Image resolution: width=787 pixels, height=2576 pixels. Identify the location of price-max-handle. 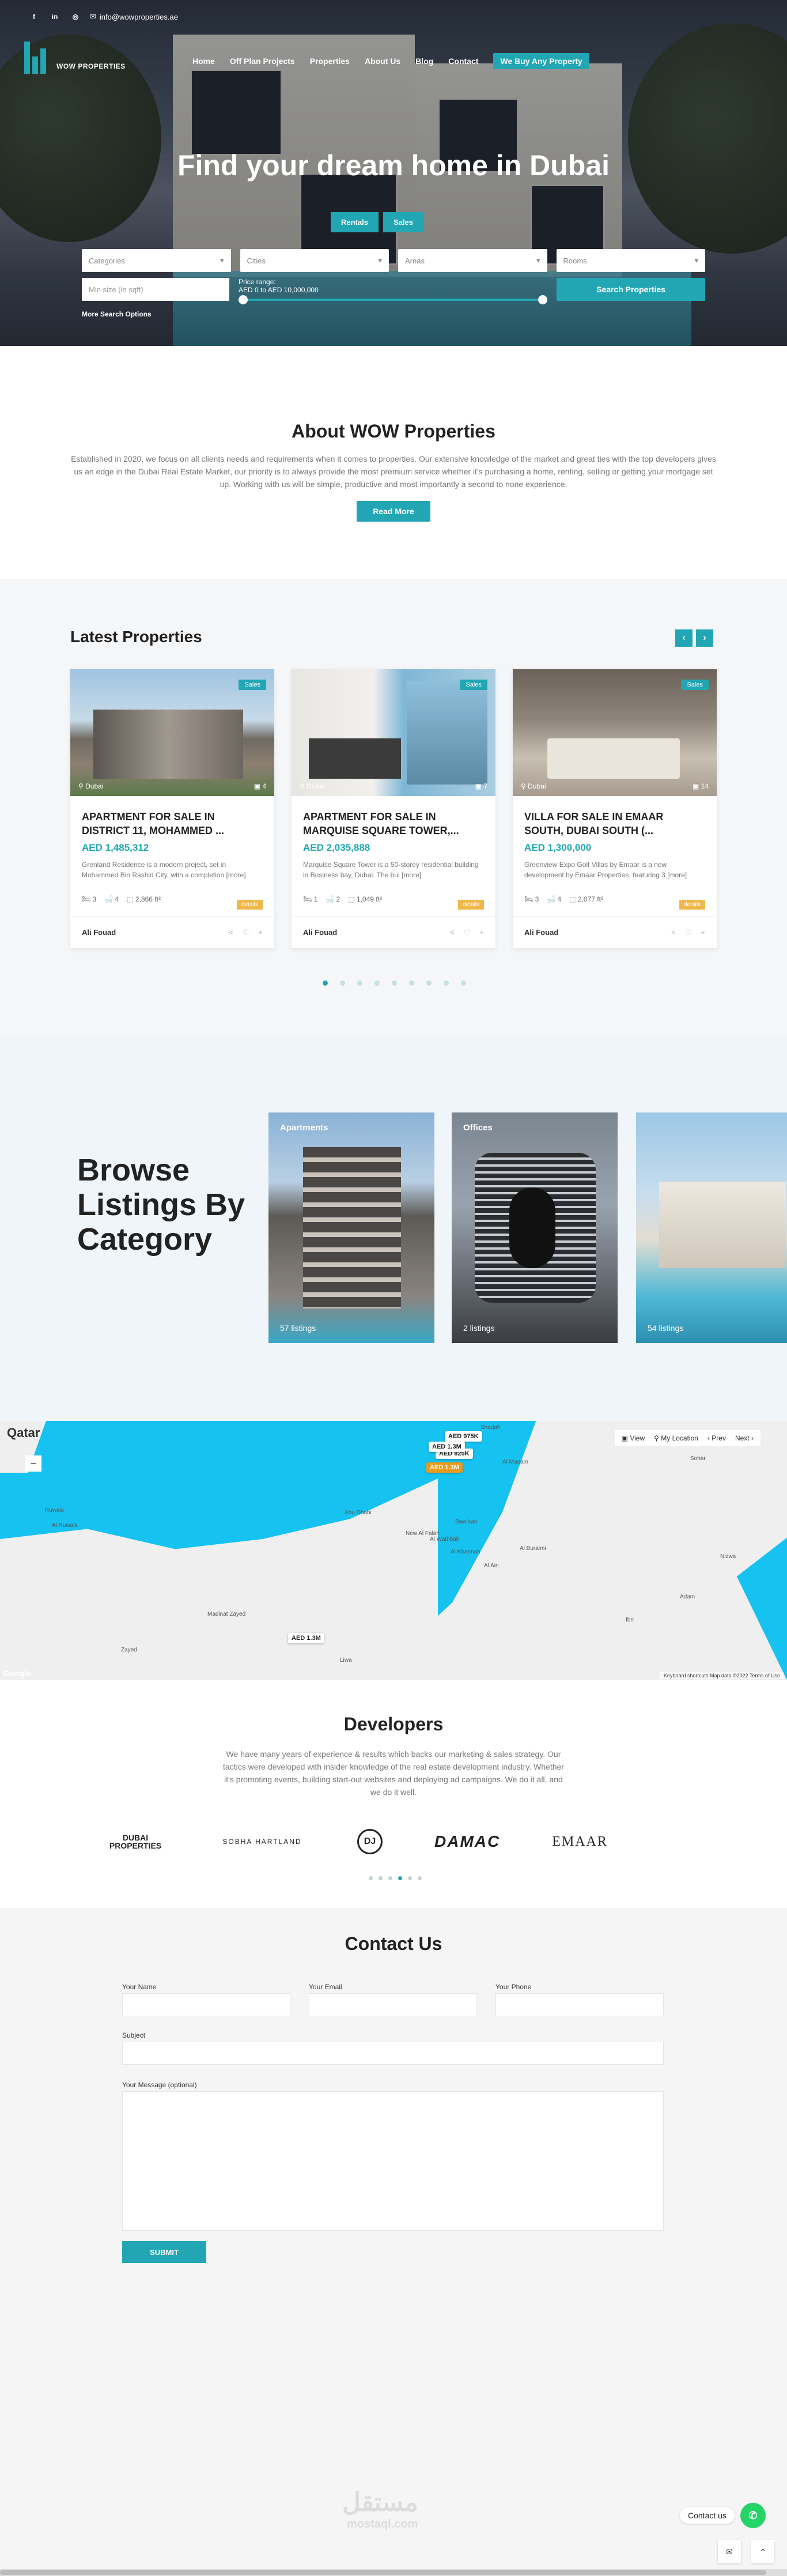
(542, 299).